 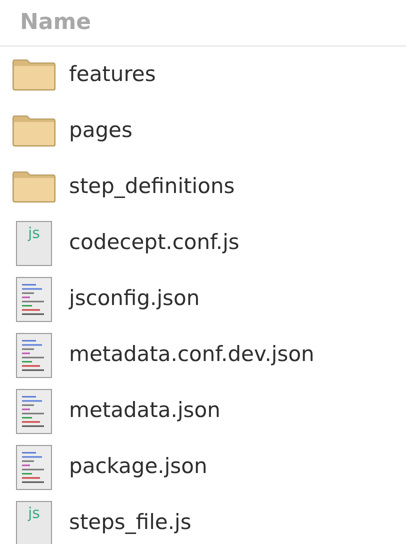 I want to click on file-name: metadata.conf.dev.json, so click(x=191, y=355).